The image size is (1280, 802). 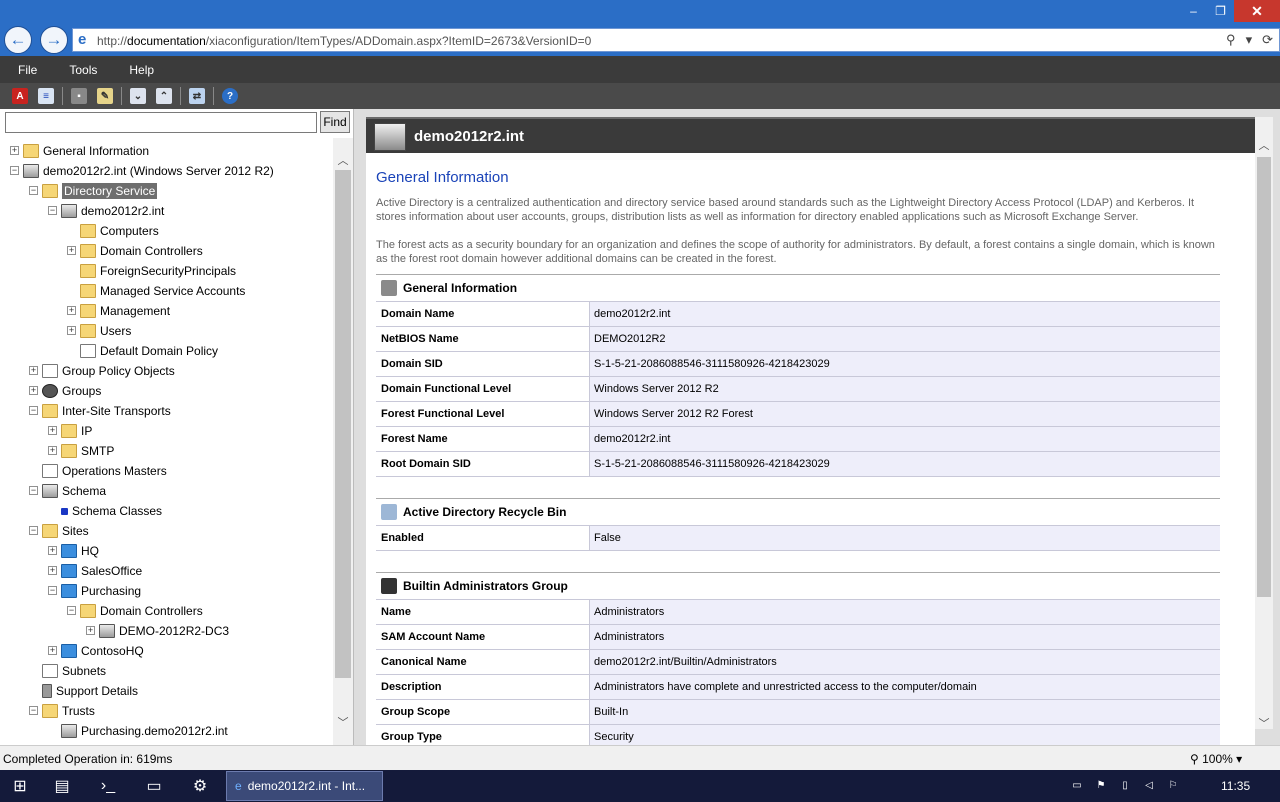 I want to click on edit-icon: ✎, so click(x=105, y=96).